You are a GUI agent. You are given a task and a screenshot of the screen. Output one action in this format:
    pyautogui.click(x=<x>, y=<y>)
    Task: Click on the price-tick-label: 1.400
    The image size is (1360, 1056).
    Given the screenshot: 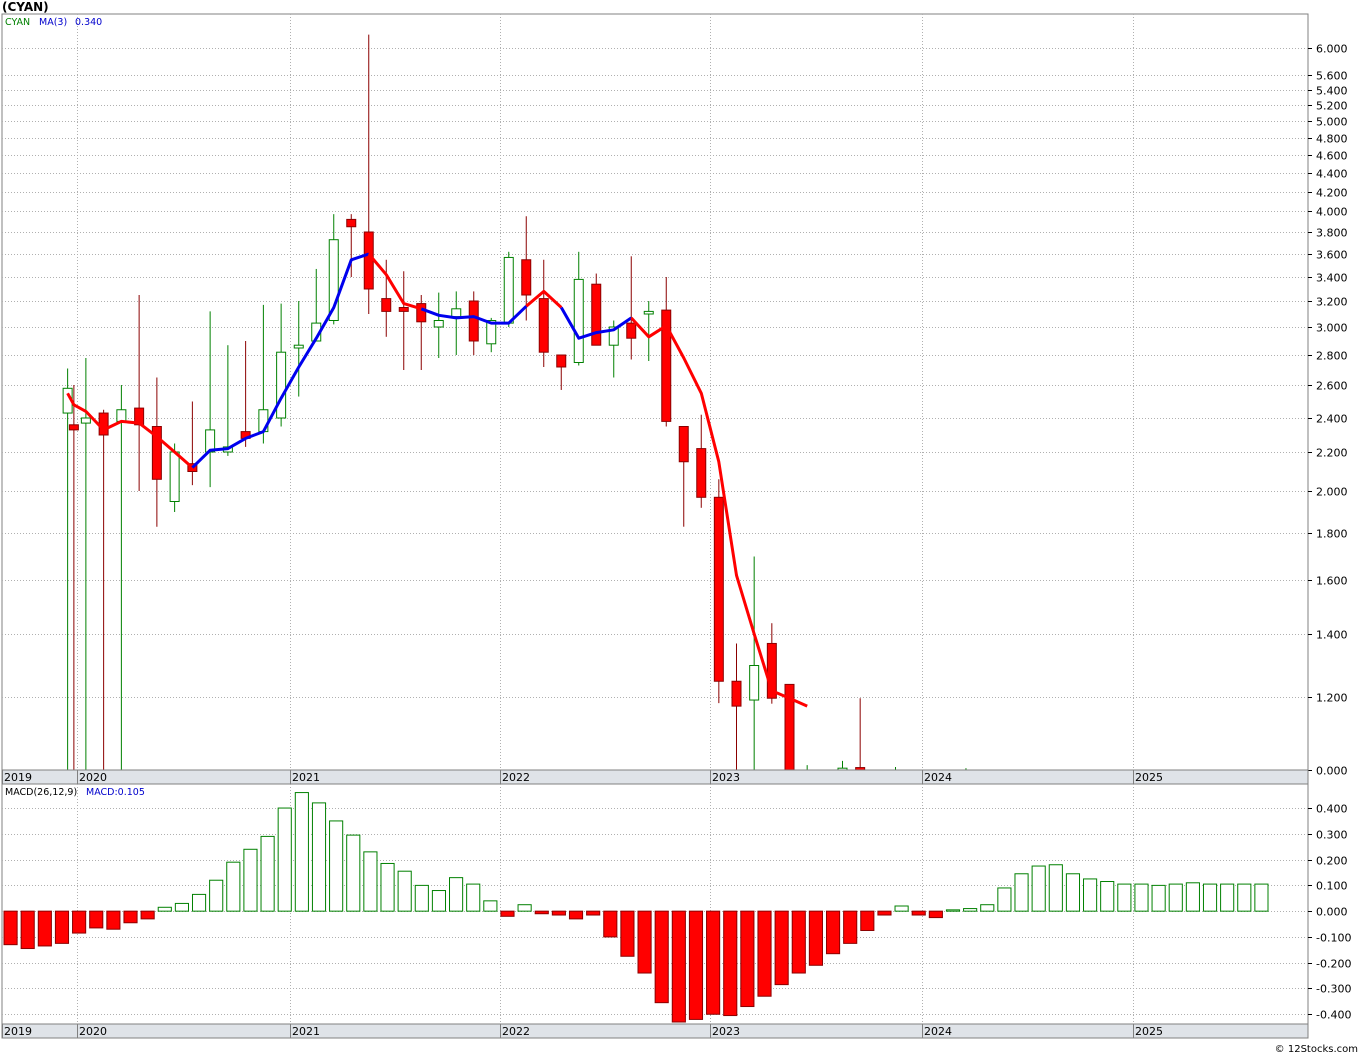 What is the action you would take?
    pyautogui.click(x=1332, y=635)
    